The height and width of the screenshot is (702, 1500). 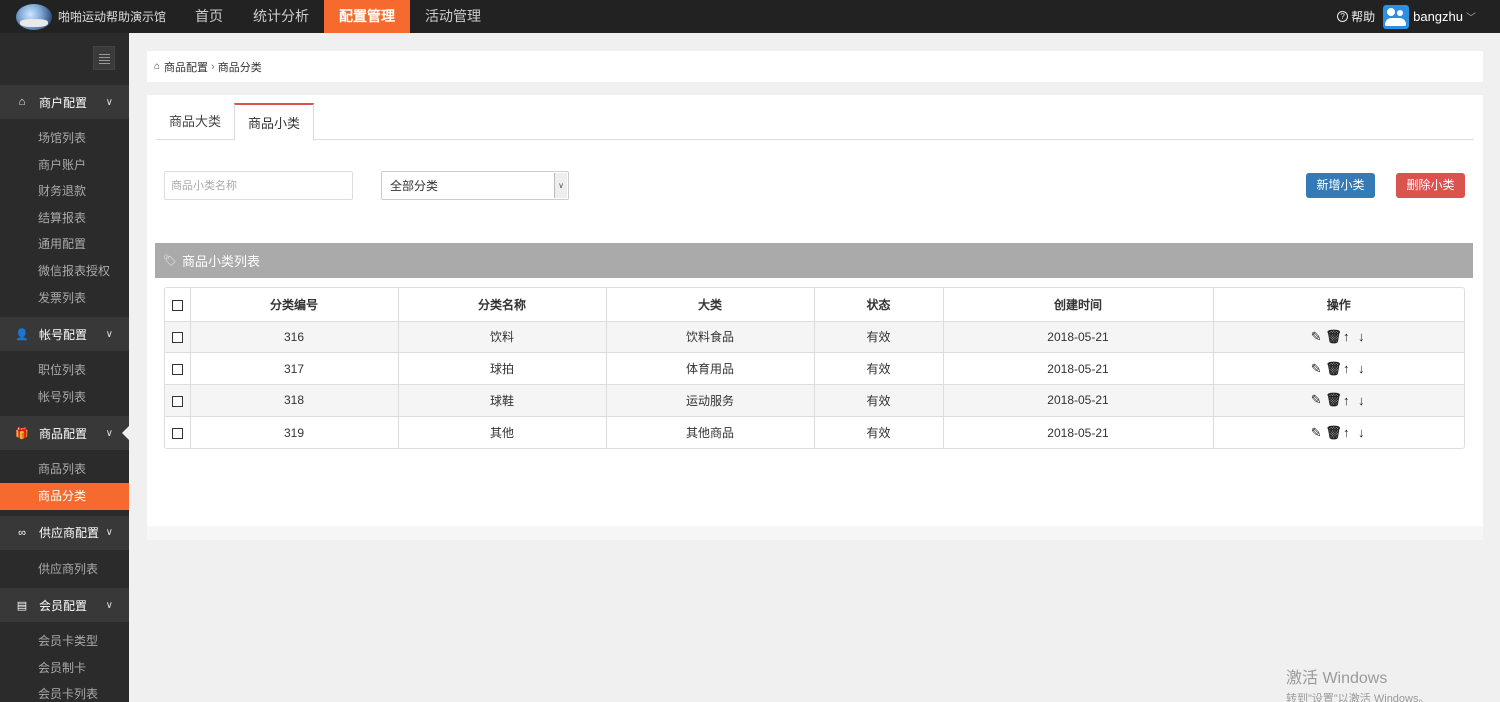 I want to click on cell-parent: 体育用品, so click(x=709, y=368).